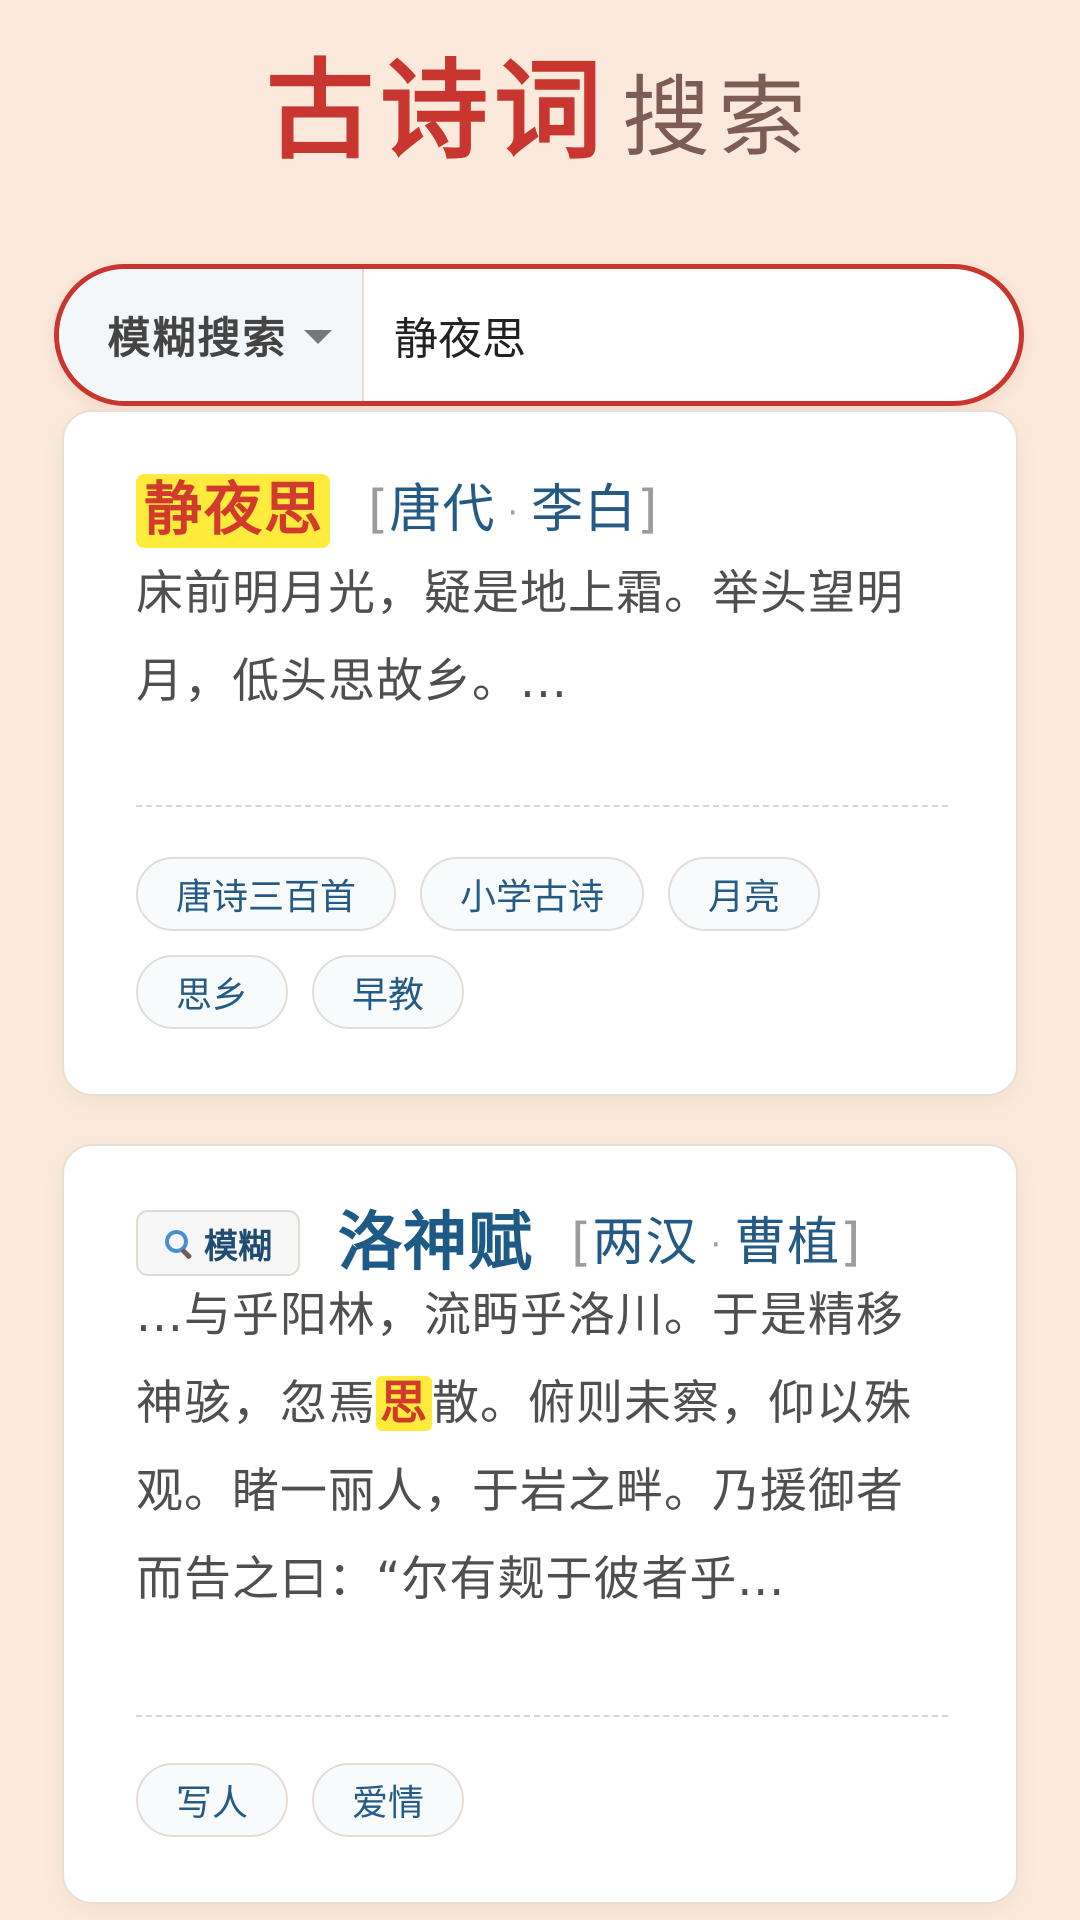 The height and width of the screenshot is (1920, 1080). Describe the element at coordinates (388, 1800) in the screenshot. I see `tag-chip: 爱情` at that location.